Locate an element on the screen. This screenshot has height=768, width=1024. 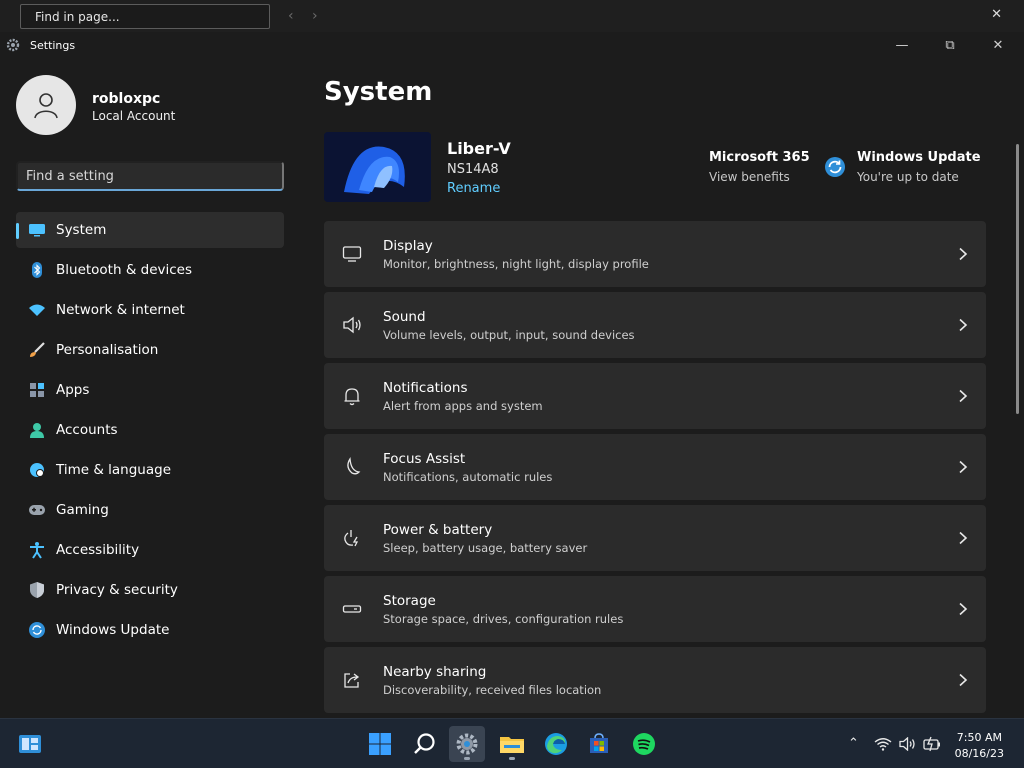
device-wallpaper-thumbnail is located at coordinates (377, 167).